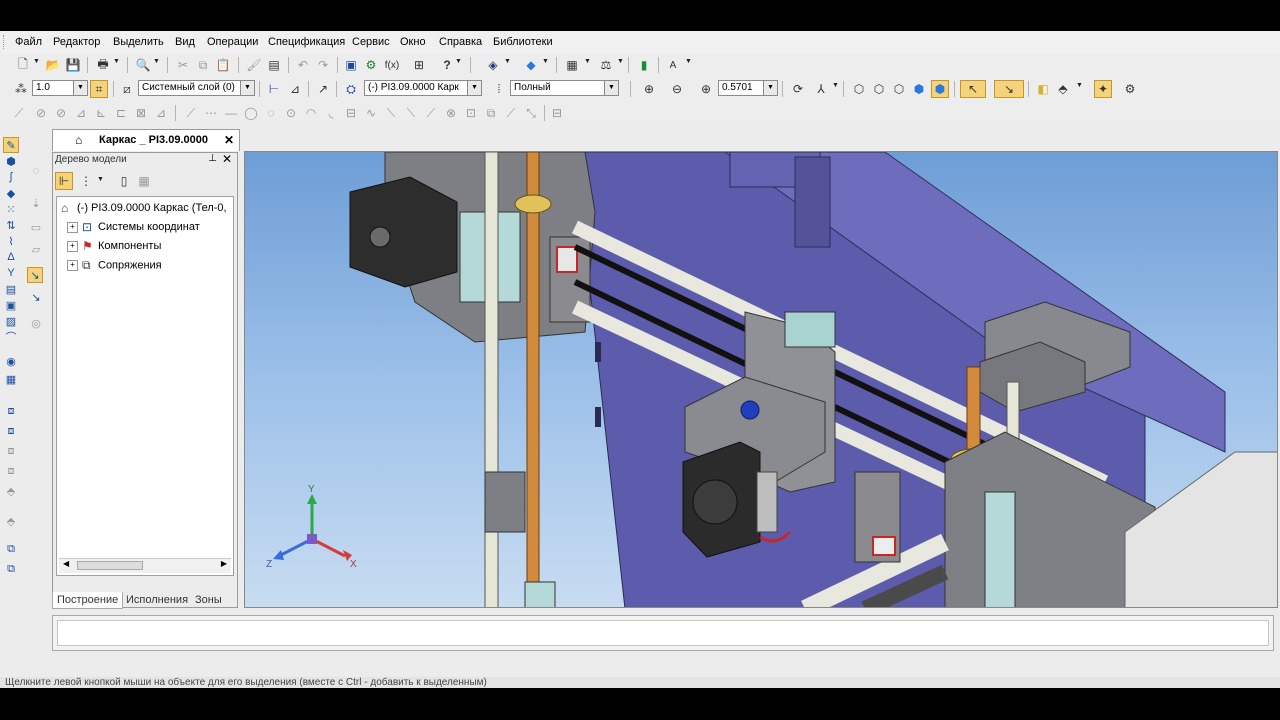 Image resolution: width=1280 pixels, height=720 pixels. Describe the element at coordinates (185, 42) in the screenshot. I see `menu-view: Вид` at that location.